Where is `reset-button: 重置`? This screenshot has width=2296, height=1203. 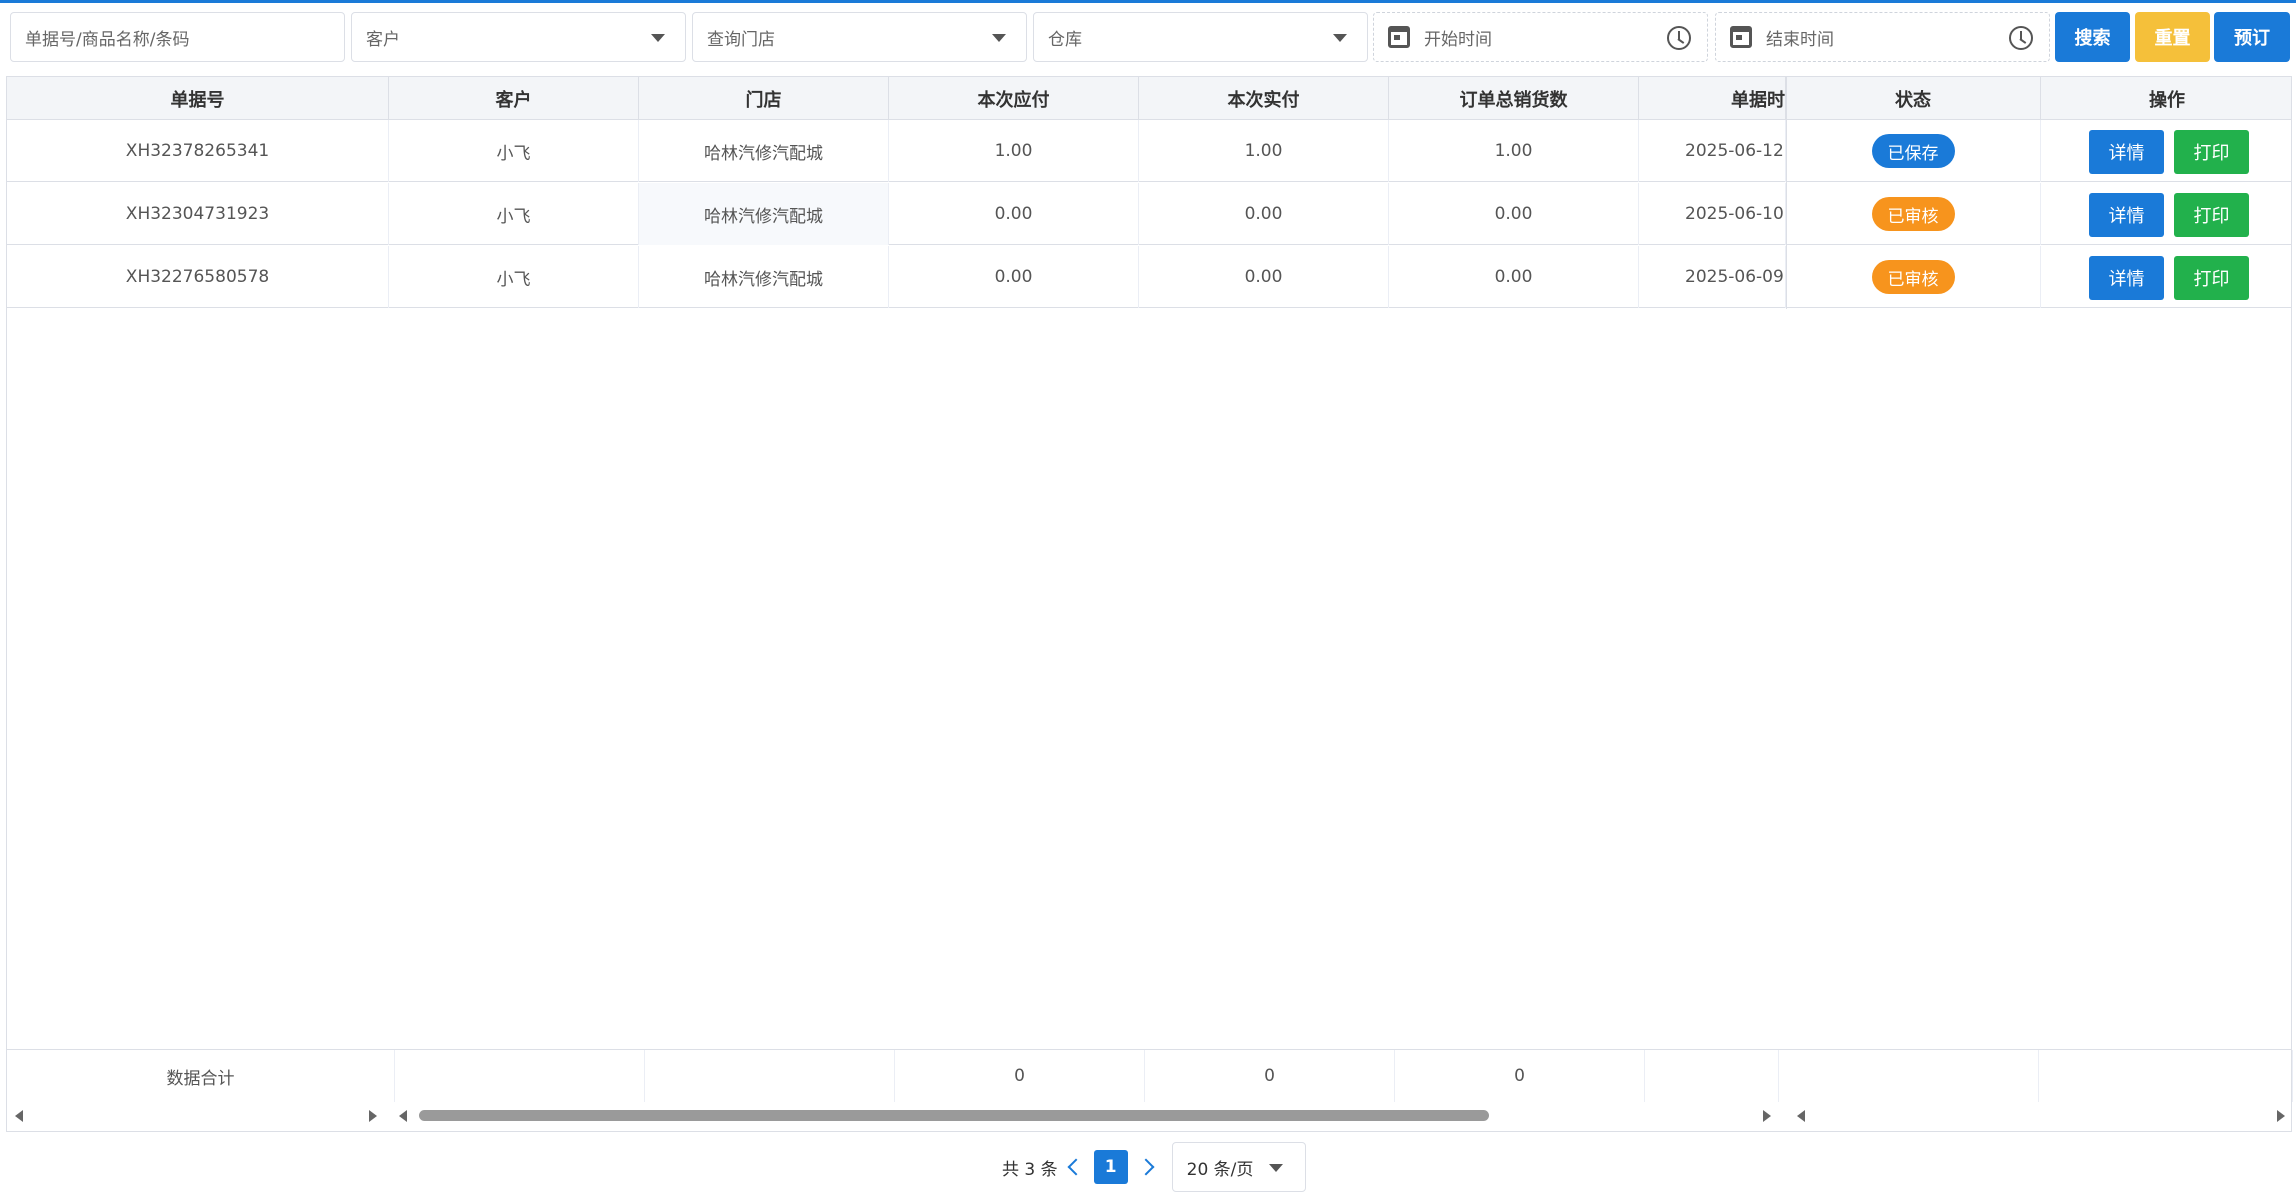
reset-button: 重置 is located at coordinates (2172, 37).